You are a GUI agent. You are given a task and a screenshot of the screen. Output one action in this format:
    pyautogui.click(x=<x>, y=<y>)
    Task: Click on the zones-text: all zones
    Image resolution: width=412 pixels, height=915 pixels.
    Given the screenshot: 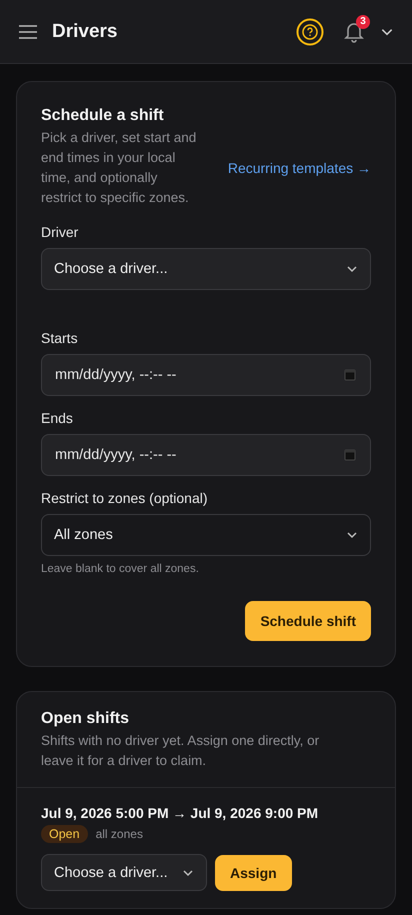 What is the action you would take?
    pyautogui.click(x=119, y=834)
    